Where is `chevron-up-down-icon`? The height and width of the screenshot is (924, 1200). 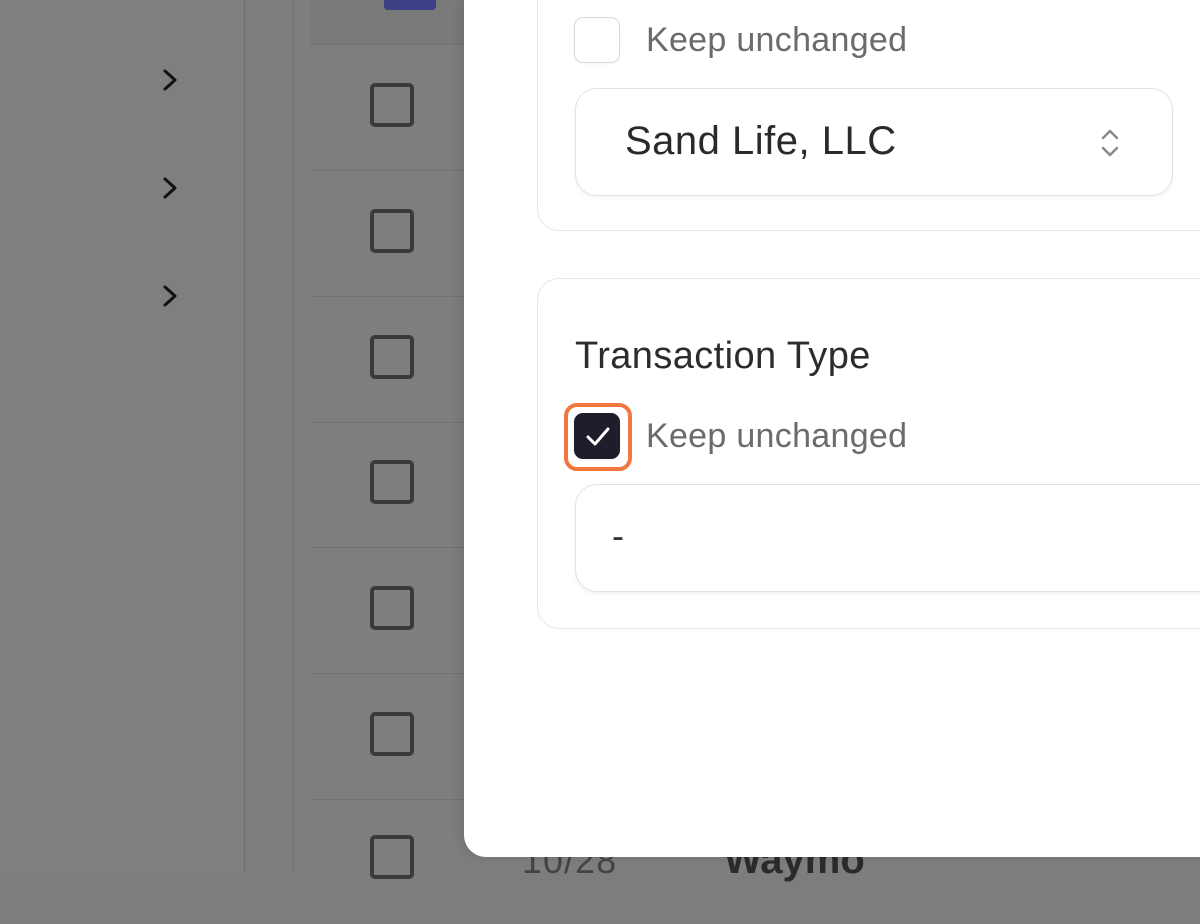 chevron-up-down-icon is located at coordinates (1110, 143).